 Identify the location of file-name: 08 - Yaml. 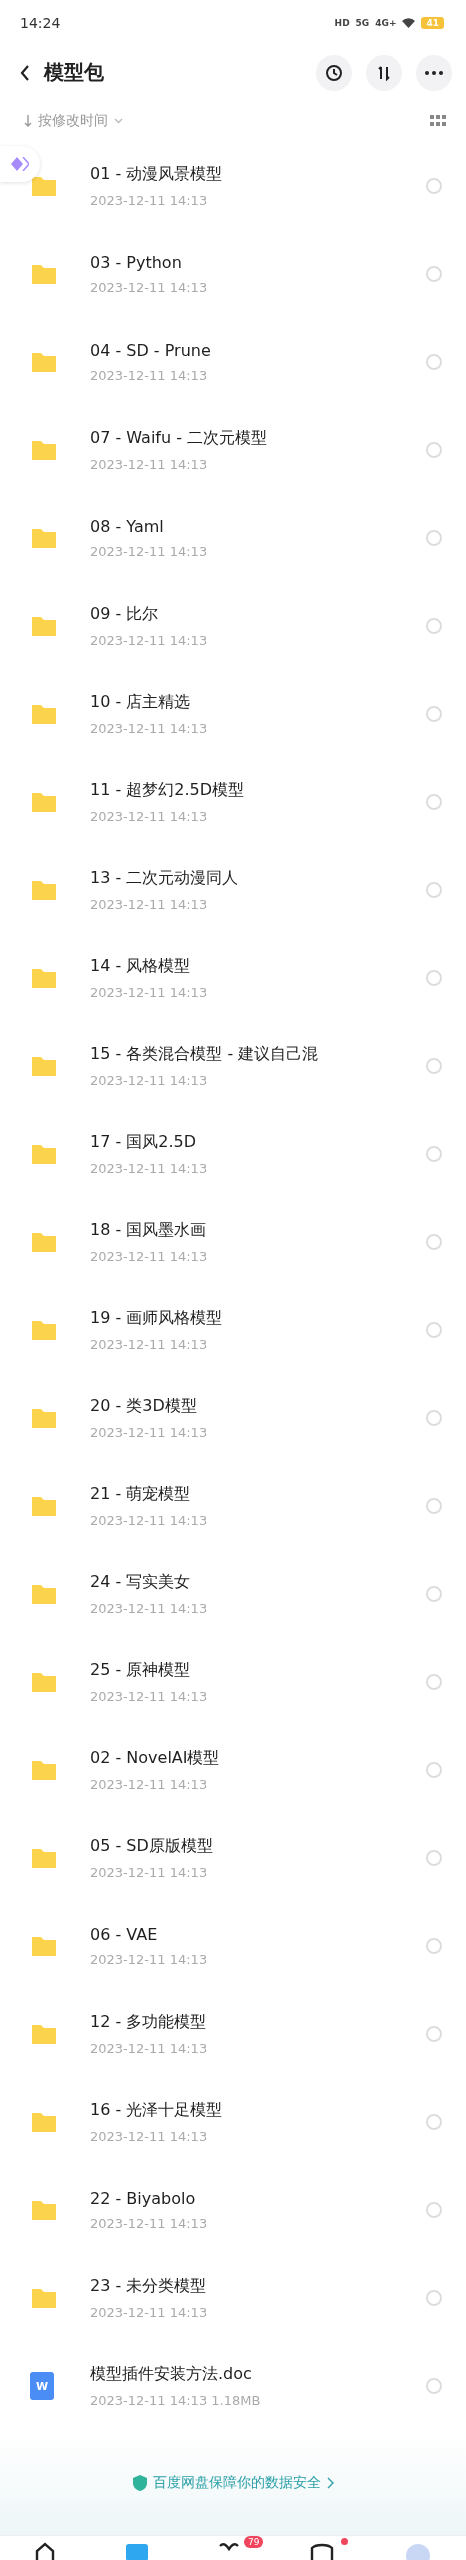
(258, 526).